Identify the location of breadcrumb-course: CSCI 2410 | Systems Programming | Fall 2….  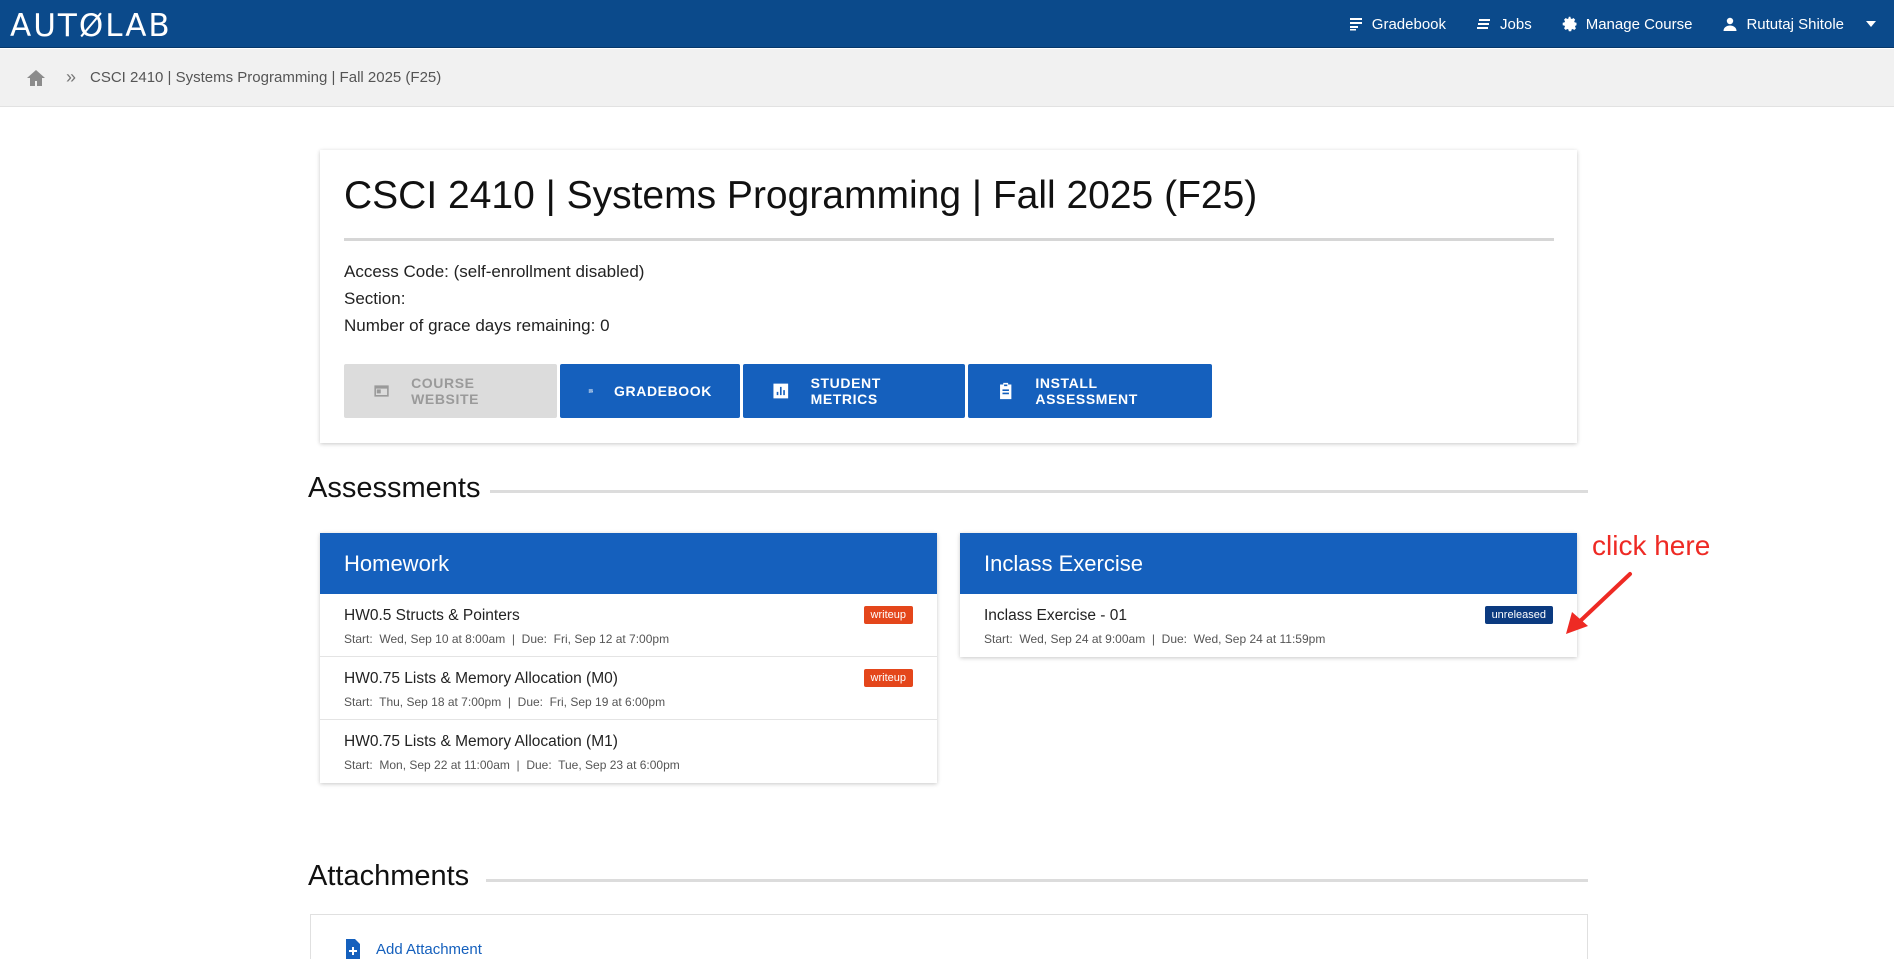
(265, 77).